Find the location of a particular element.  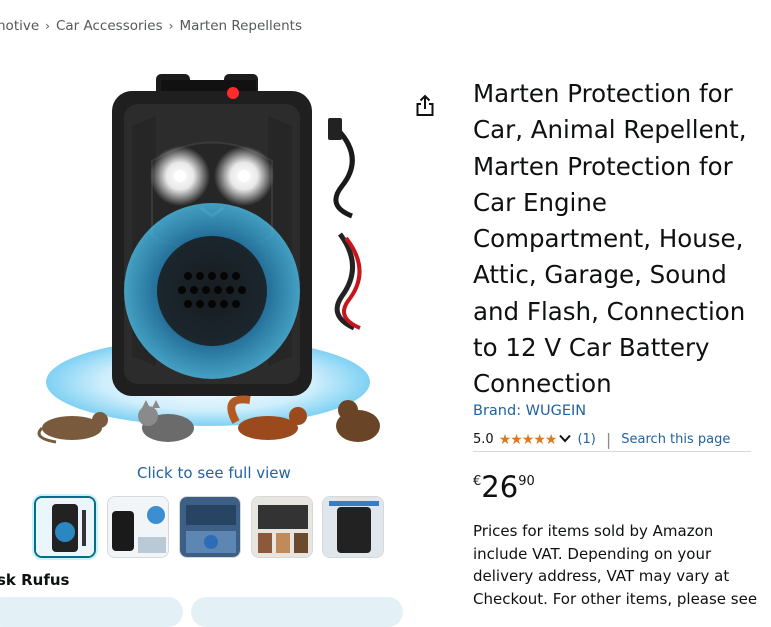

search-this-page-link: Search this page is located at coordinates (675, 439).